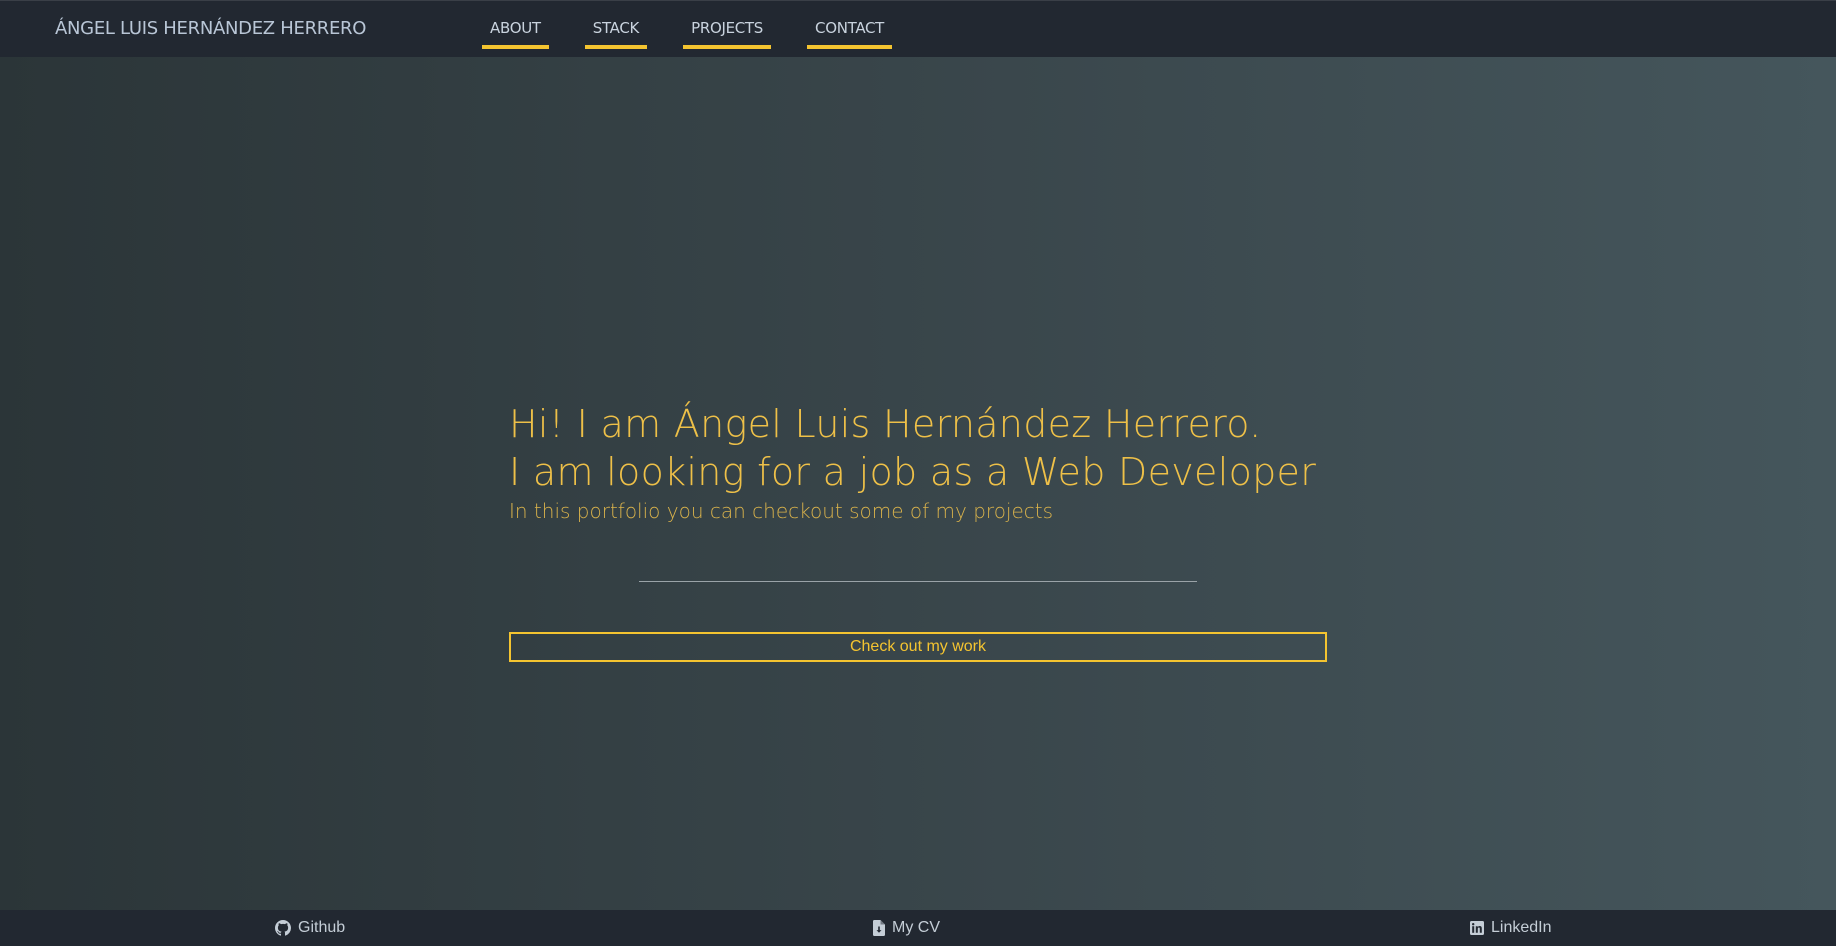  What do you see at coordinates (322, 927) in the screenshot?
I see `footer-link-label: Github` at bounding box center [322, 927].